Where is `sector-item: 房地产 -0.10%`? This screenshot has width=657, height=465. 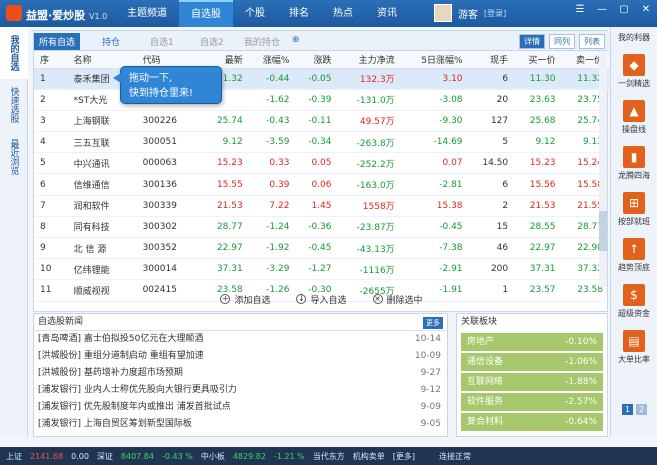 sector-item: 房地产 -0.10% is located at coordinates (532, 342).